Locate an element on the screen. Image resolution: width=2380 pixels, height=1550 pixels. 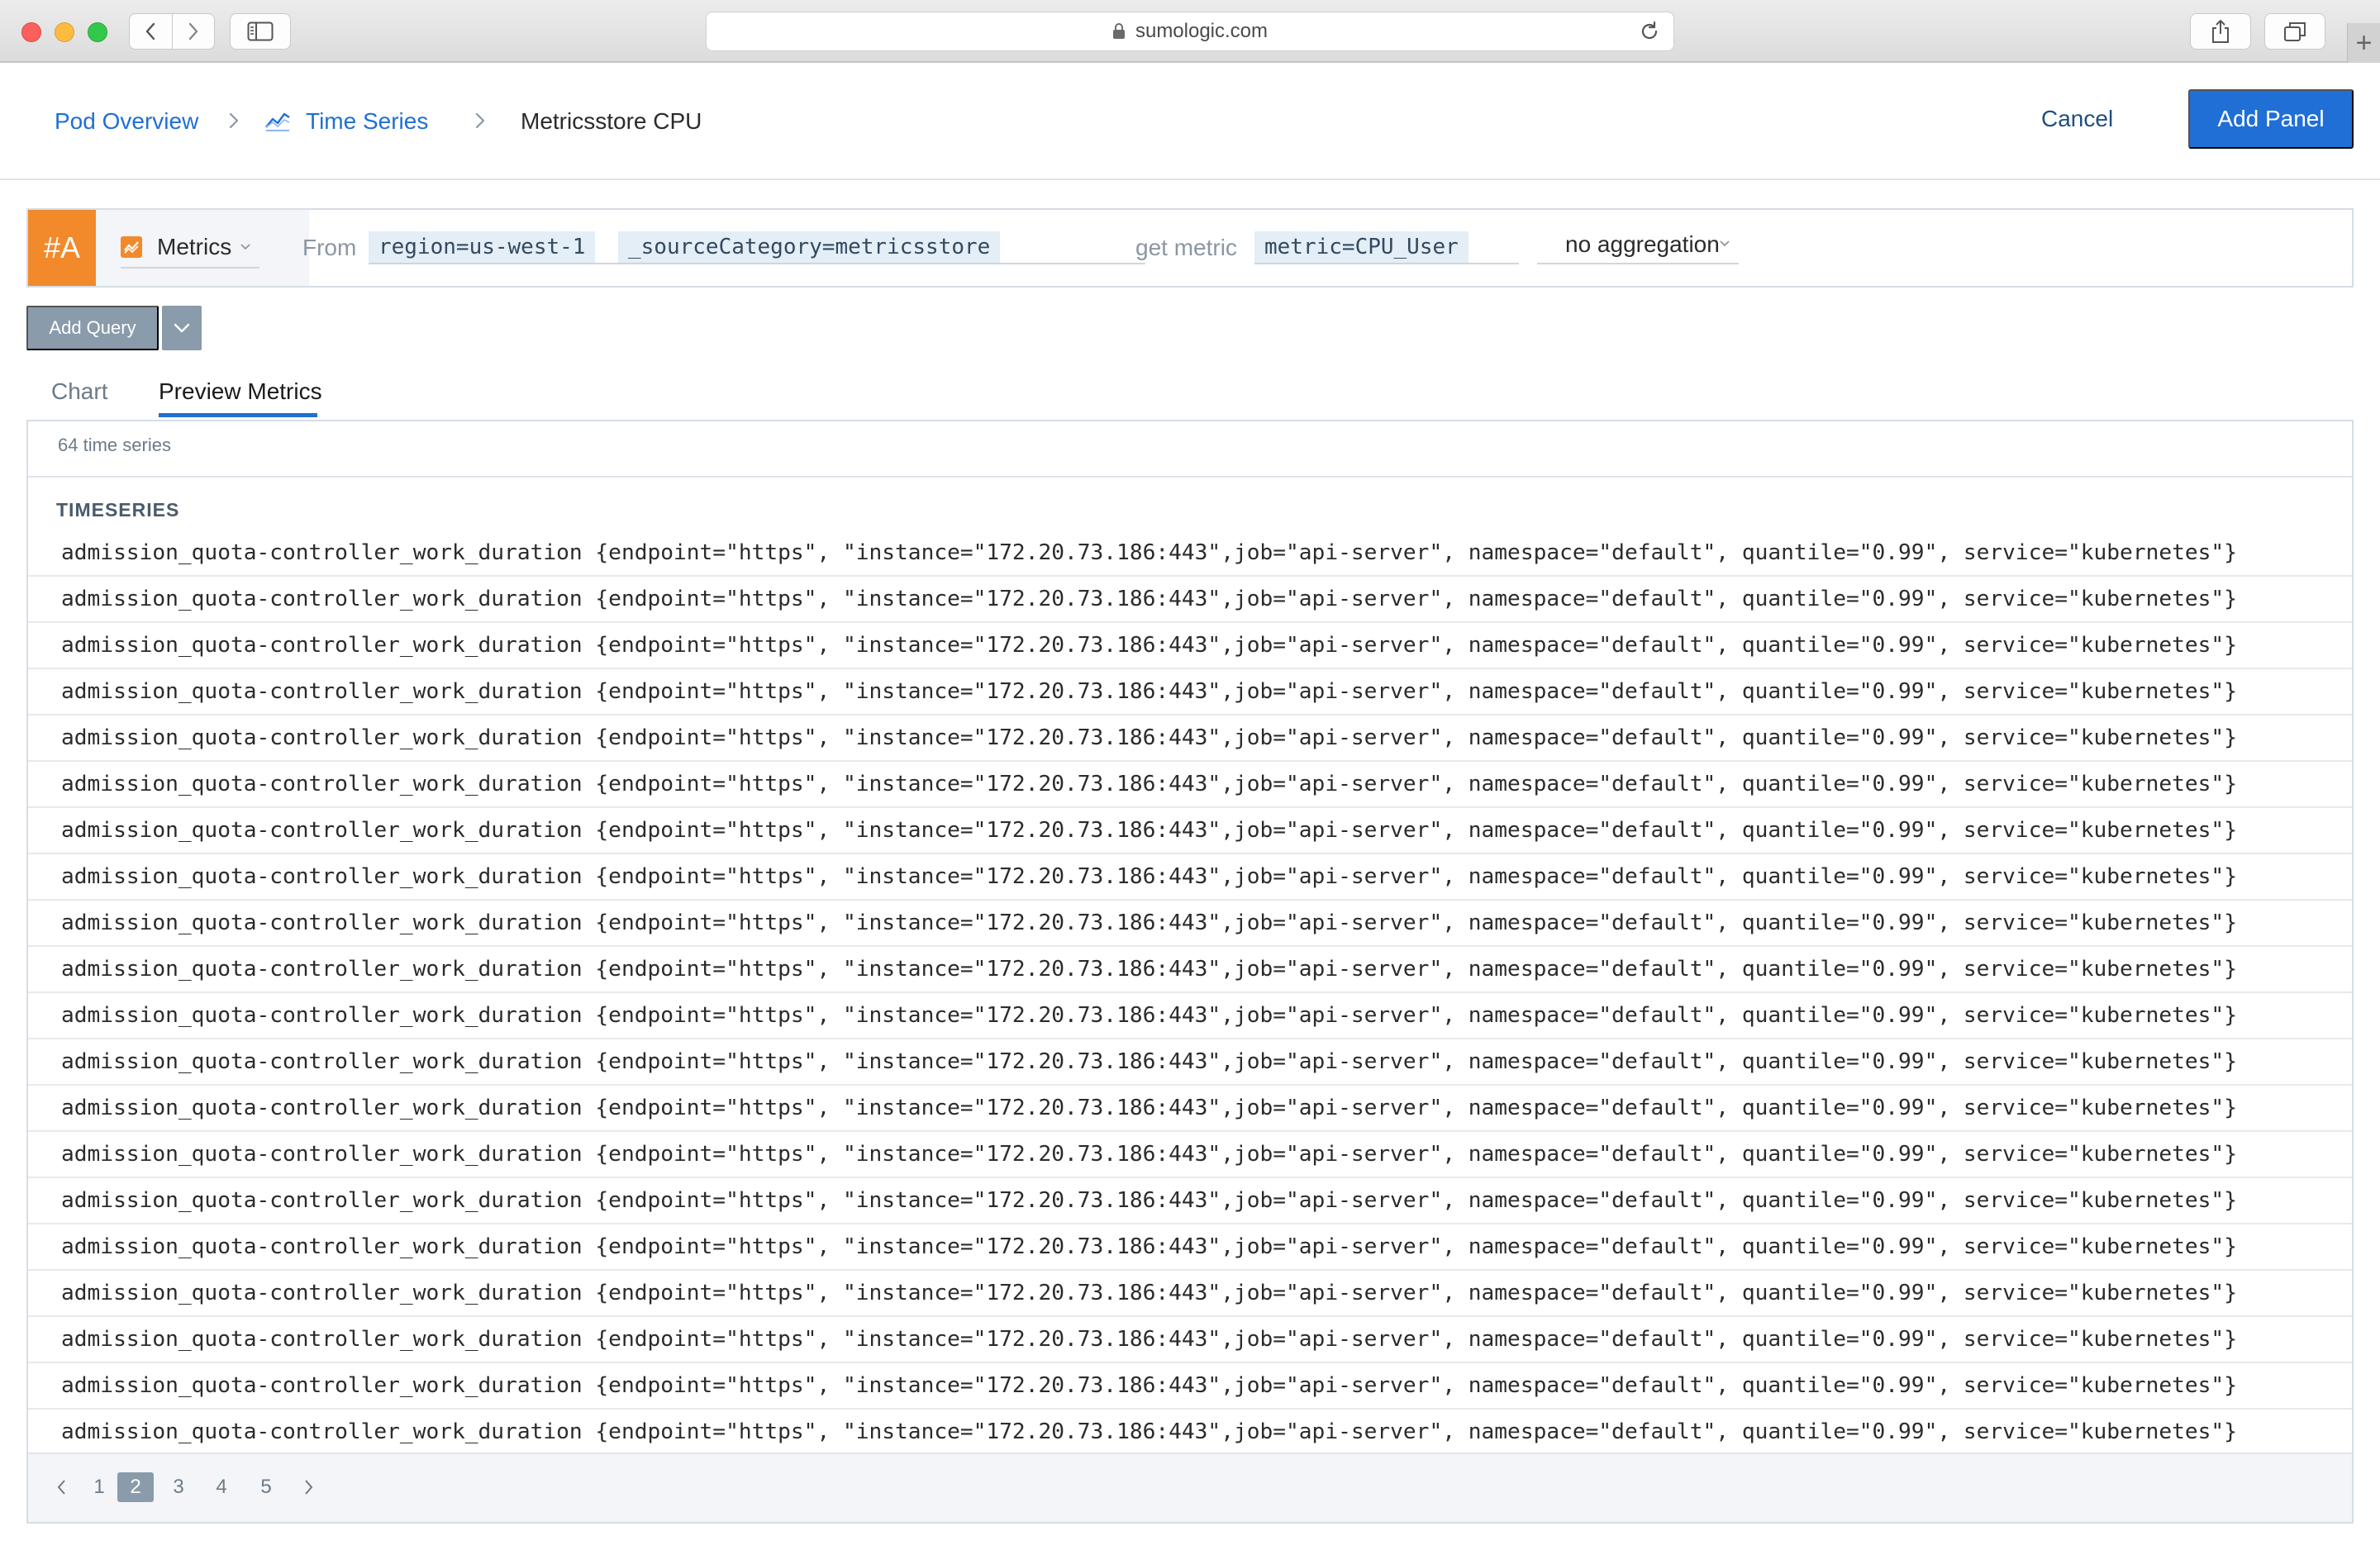
tab-preview-metrics: Preview Metrics is located at coordinates (240, 392).